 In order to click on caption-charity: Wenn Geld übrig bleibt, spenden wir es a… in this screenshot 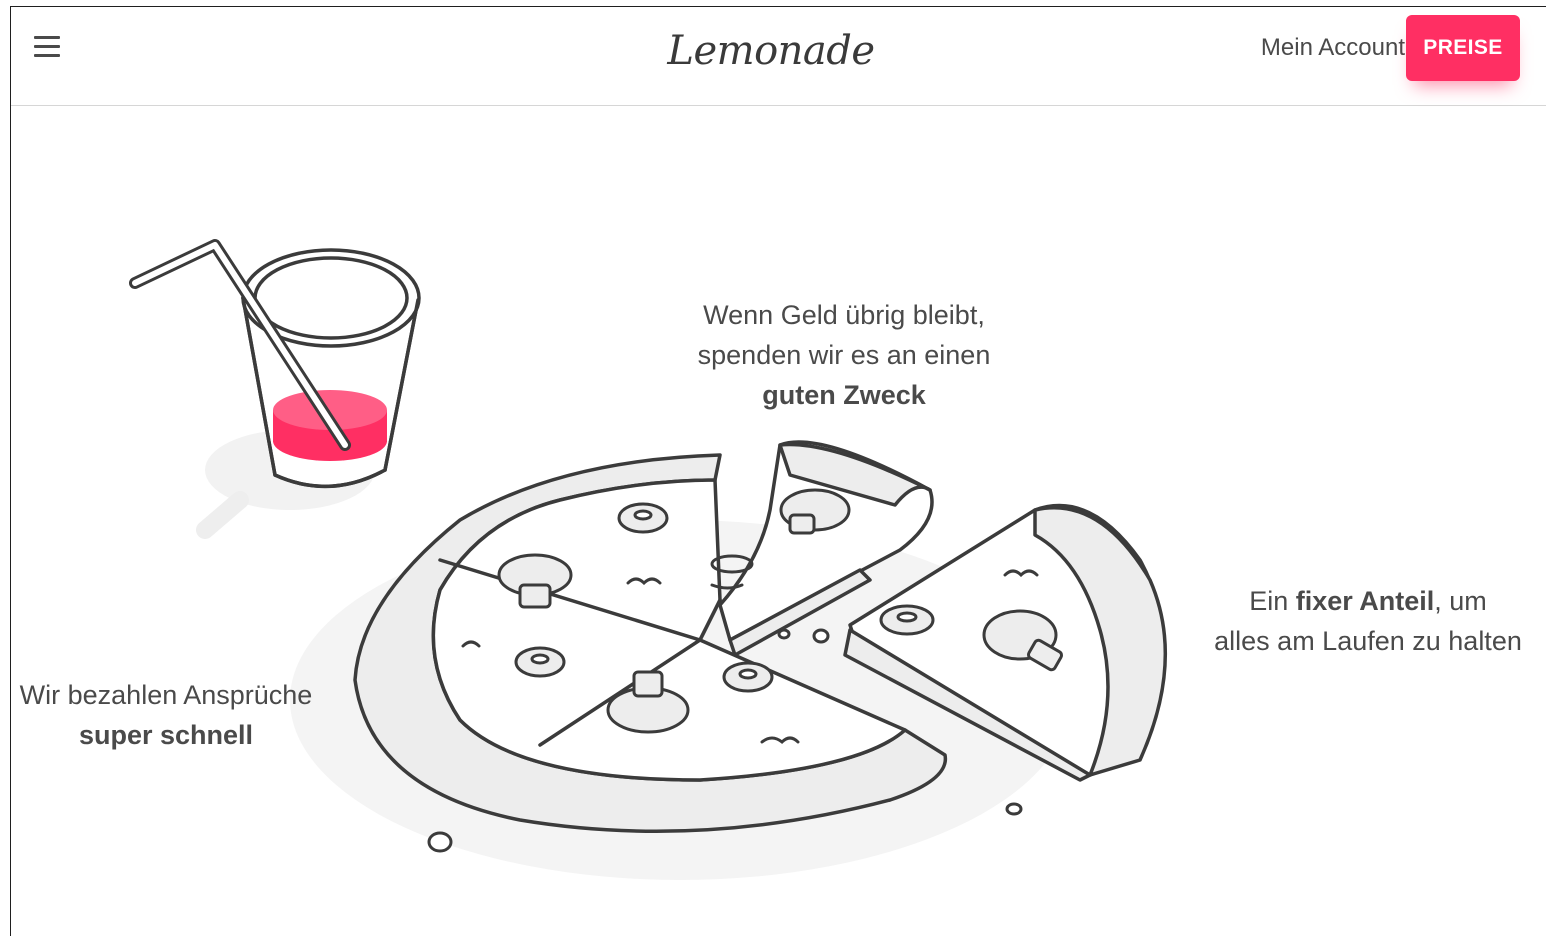, I will do `click(844, 355)`.